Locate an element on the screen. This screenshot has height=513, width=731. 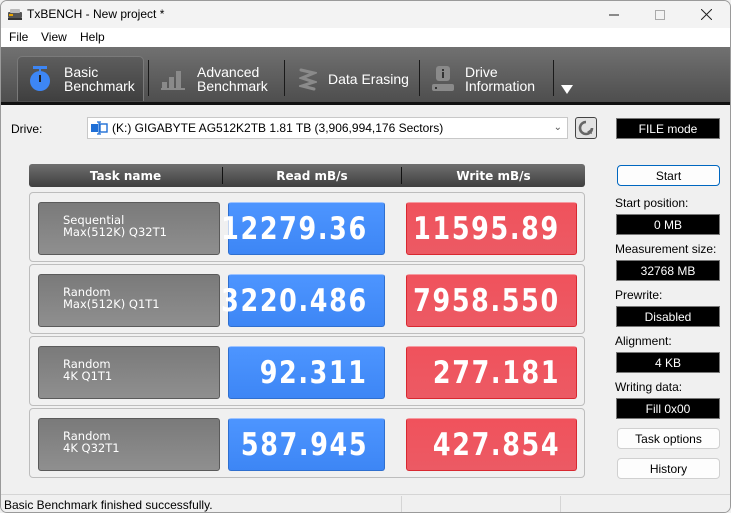
write-result: 7958.550 is located at coordinates (491, 300).